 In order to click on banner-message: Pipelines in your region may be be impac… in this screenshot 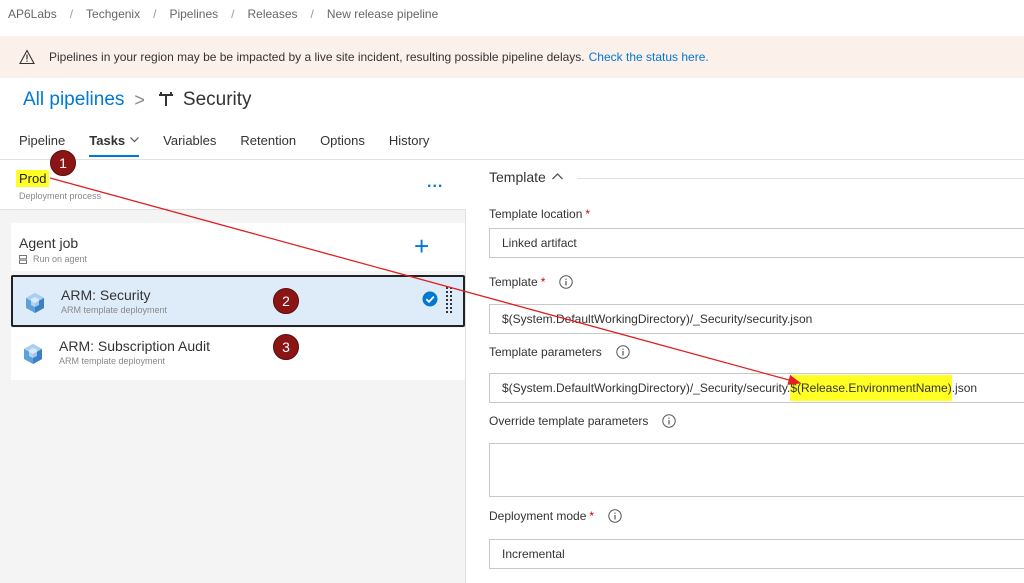, I will do `click(317, 57)`.